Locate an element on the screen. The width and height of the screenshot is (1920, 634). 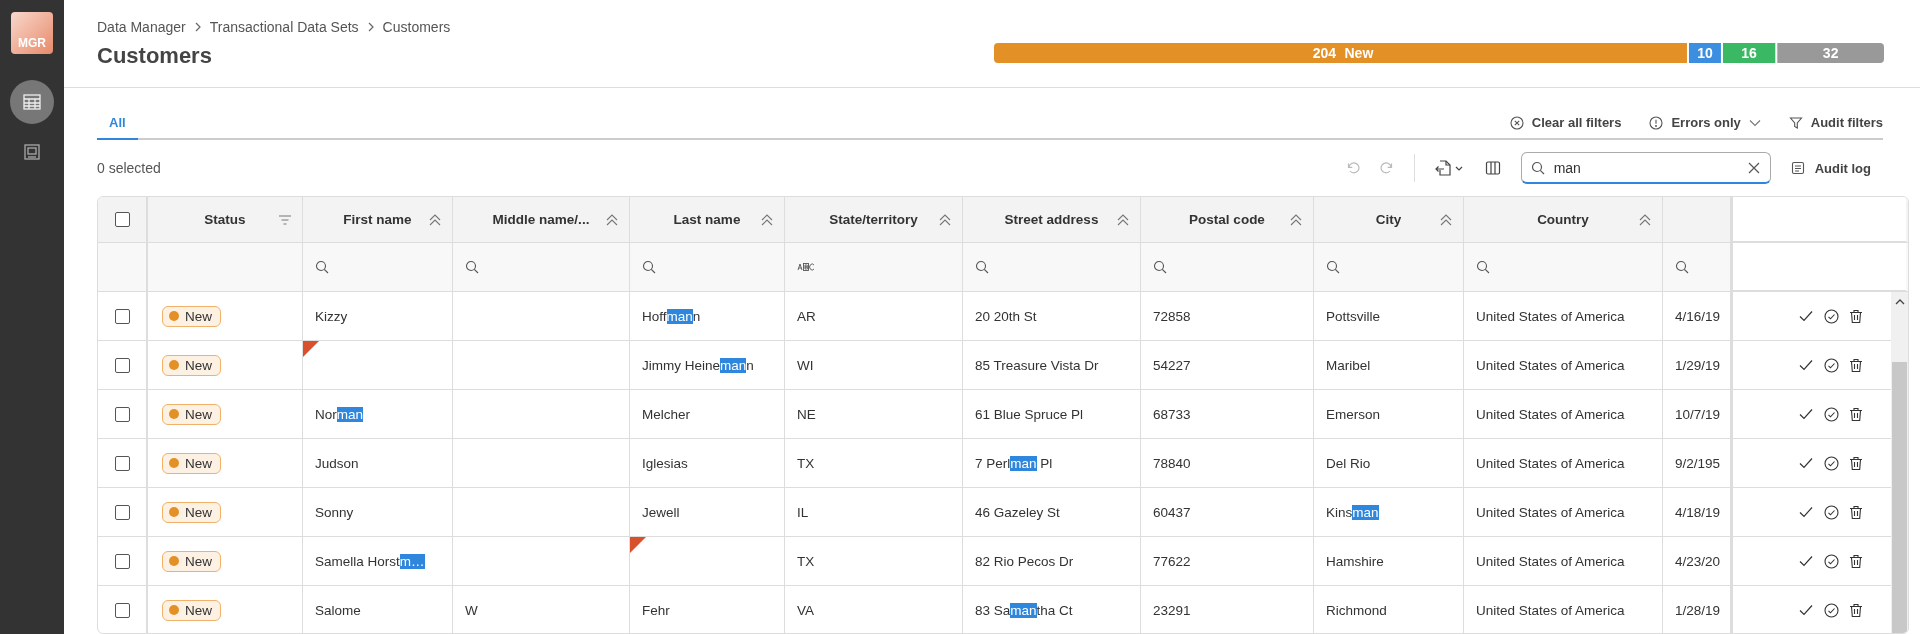
scroll-up-icon is located at coordinates (1899, 302).